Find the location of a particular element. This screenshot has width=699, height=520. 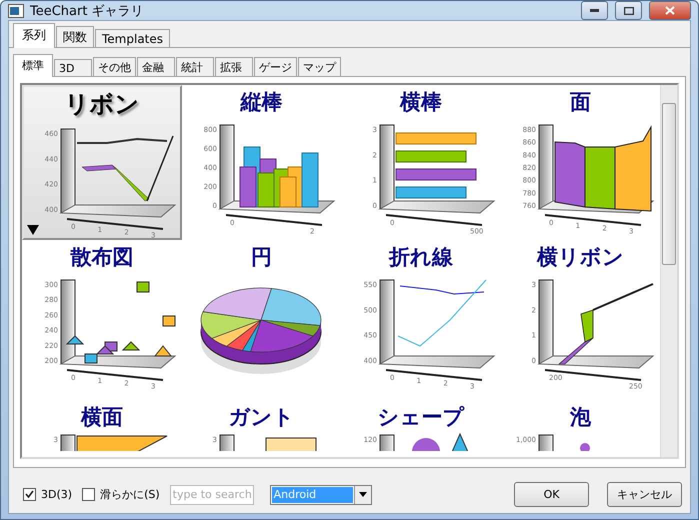

close-button is located at coordinates (670, 10).